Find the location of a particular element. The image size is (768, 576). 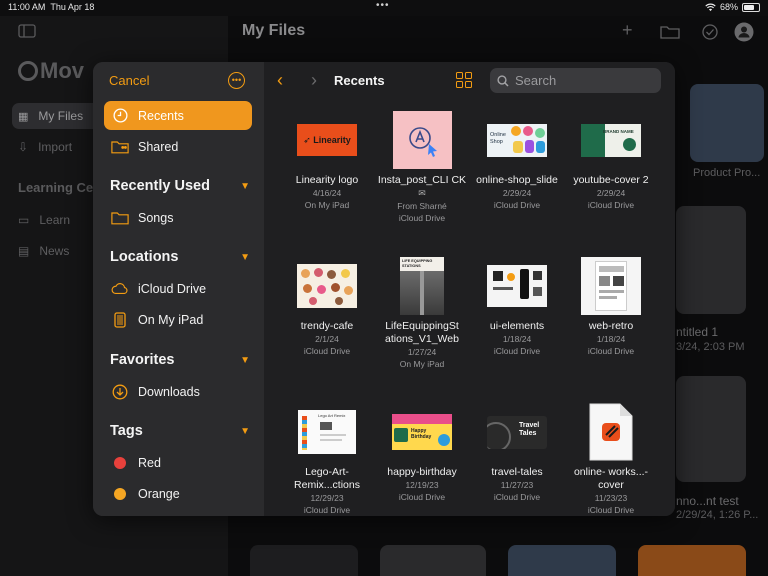

sidebar-item-shared: Shared is located at coordinates (178, 146).